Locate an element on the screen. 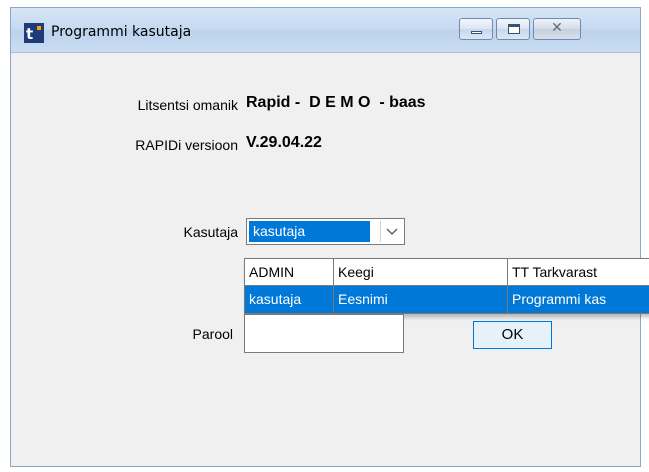 The image size is (649, 472). password-field is located at coordinates (324, 333).